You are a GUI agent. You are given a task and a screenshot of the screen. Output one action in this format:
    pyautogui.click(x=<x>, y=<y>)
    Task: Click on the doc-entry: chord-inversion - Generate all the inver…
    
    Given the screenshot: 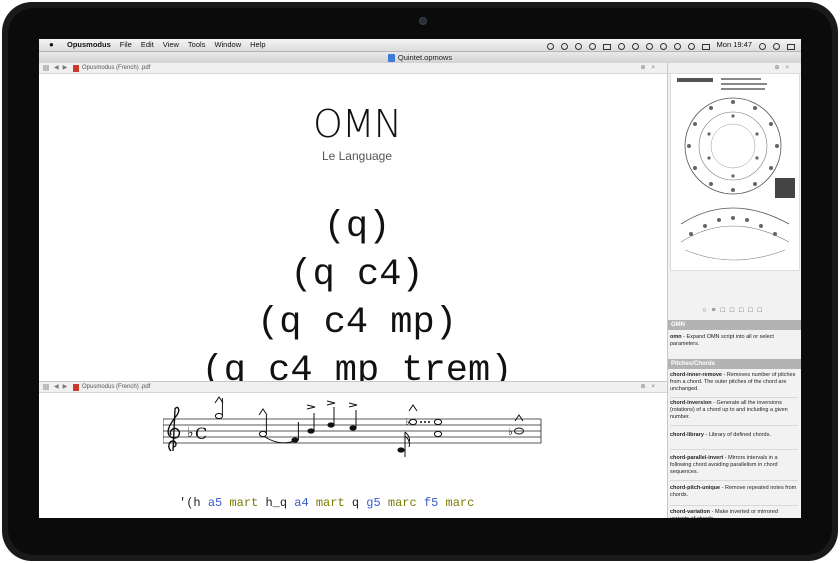 What is the action you would take?
    pyautogui.click(x=734, y=410)
    